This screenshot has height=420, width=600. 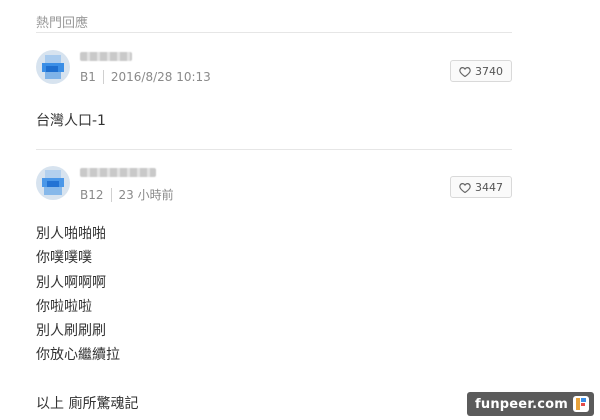 What do you see at coordinates (71, 121) in the screenshot?
I see `comment-text: 台灣人口-1` at bounding box center [71, 121].